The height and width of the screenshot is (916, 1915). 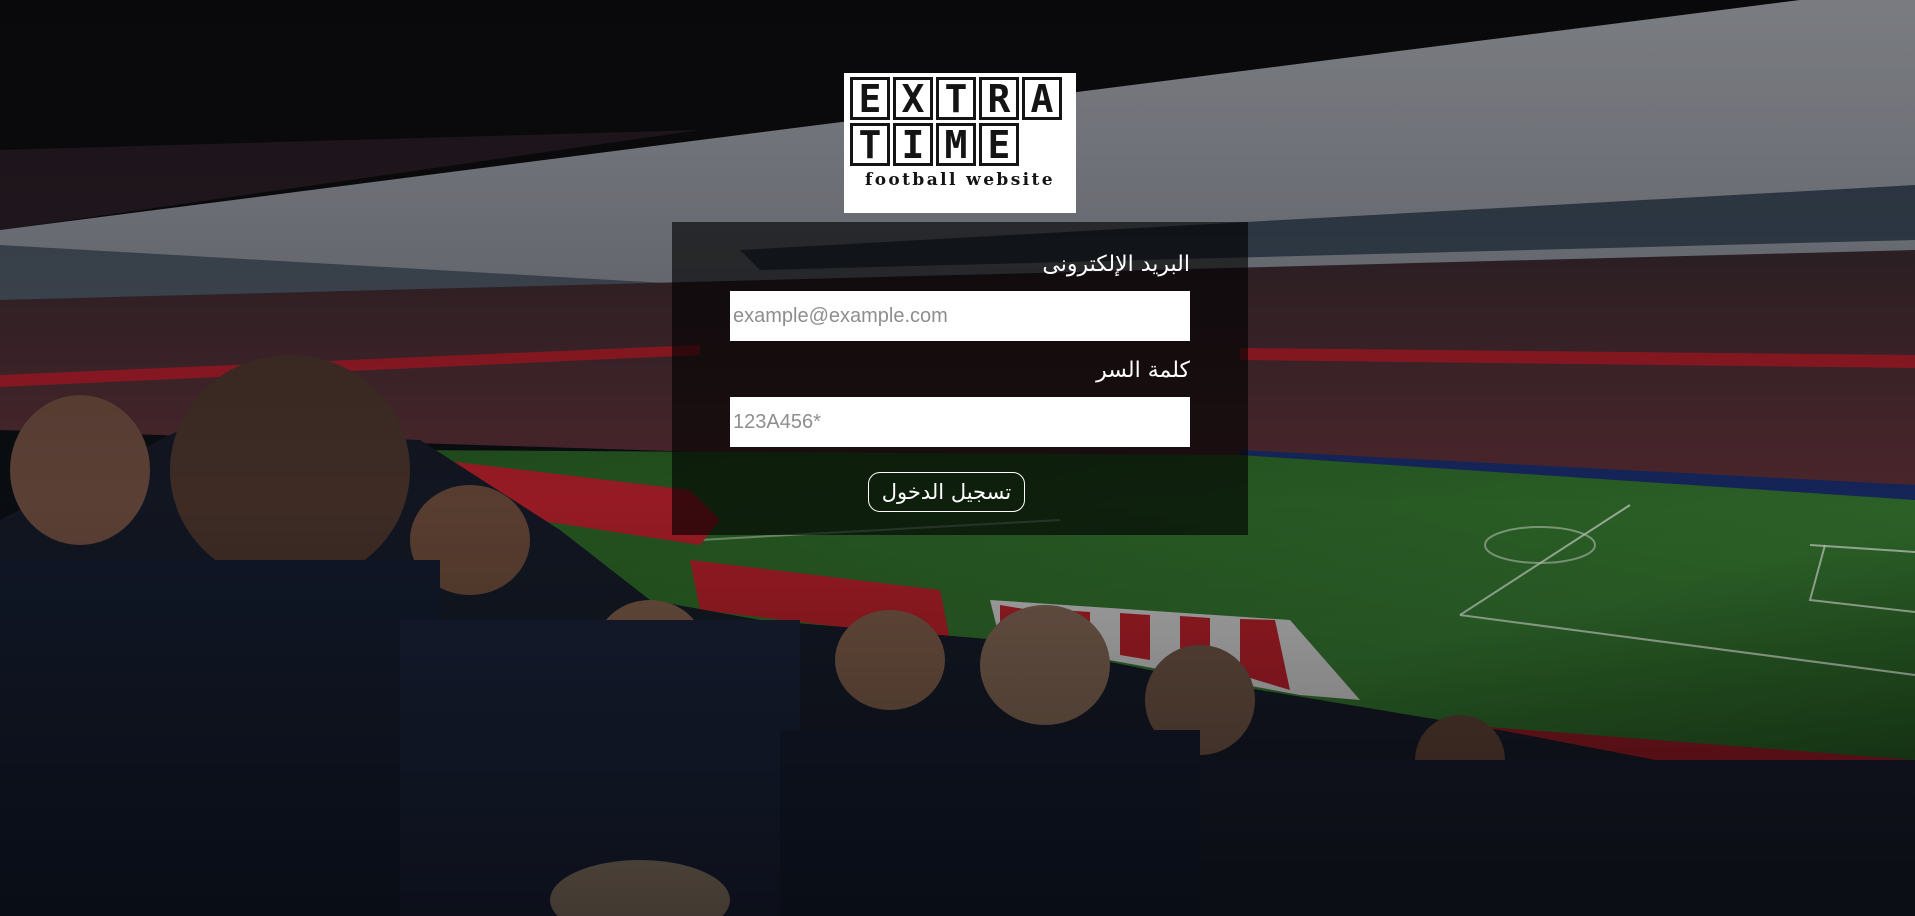 What do you see at coordinates (960, 316) in the screenshot?
I see `email-input` at bounding box center [960, 316].